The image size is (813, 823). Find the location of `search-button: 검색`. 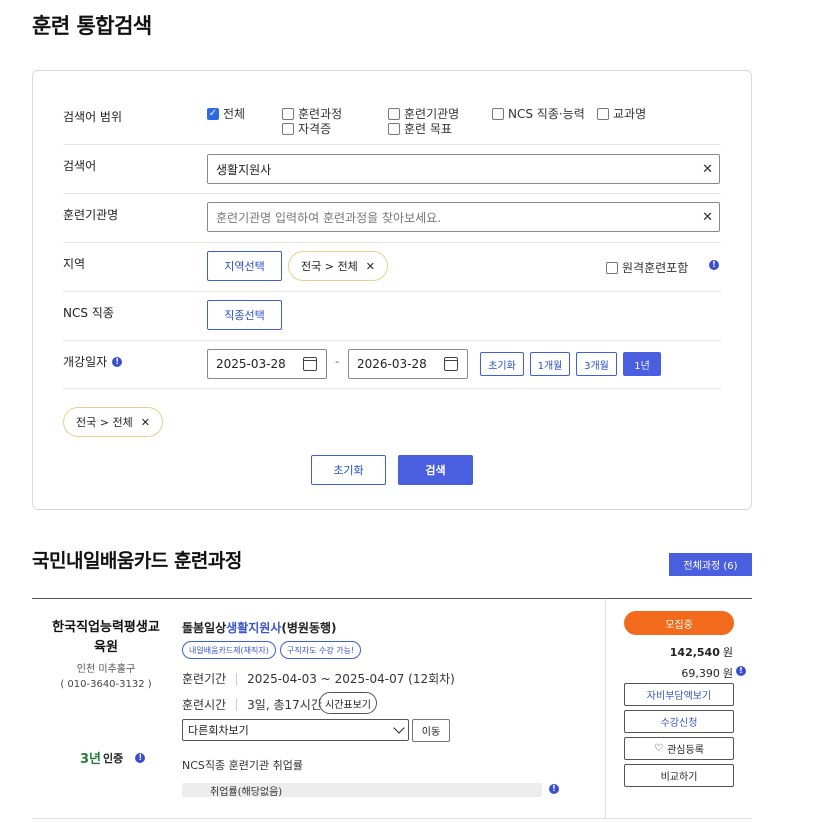

search-button: 검색 is located at coordinates (435, 470).